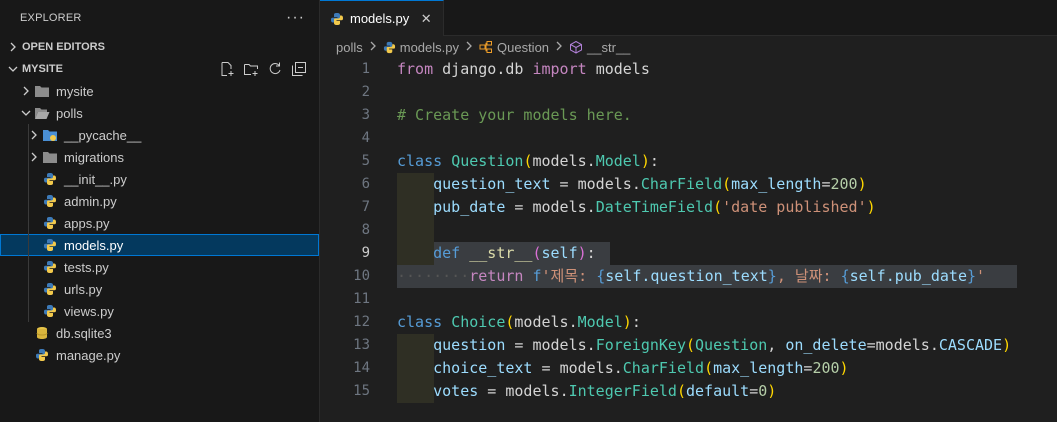  What do you see at coordinates (89, 311) in the screenshot?
I see `tree-item-label: views.py` at bounding box center [89, 311].